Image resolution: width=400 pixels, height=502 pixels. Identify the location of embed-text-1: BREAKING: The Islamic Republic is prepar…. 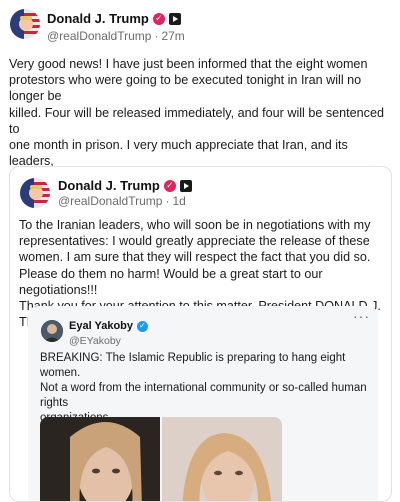
(193, 365).